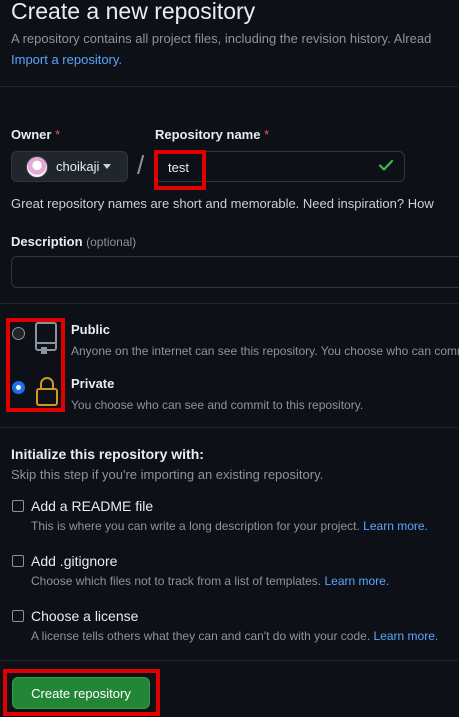  What do you see at coordinates (91, 329) in the screenshot?
I see `public-title: Public` at bounding box center [91, 329].